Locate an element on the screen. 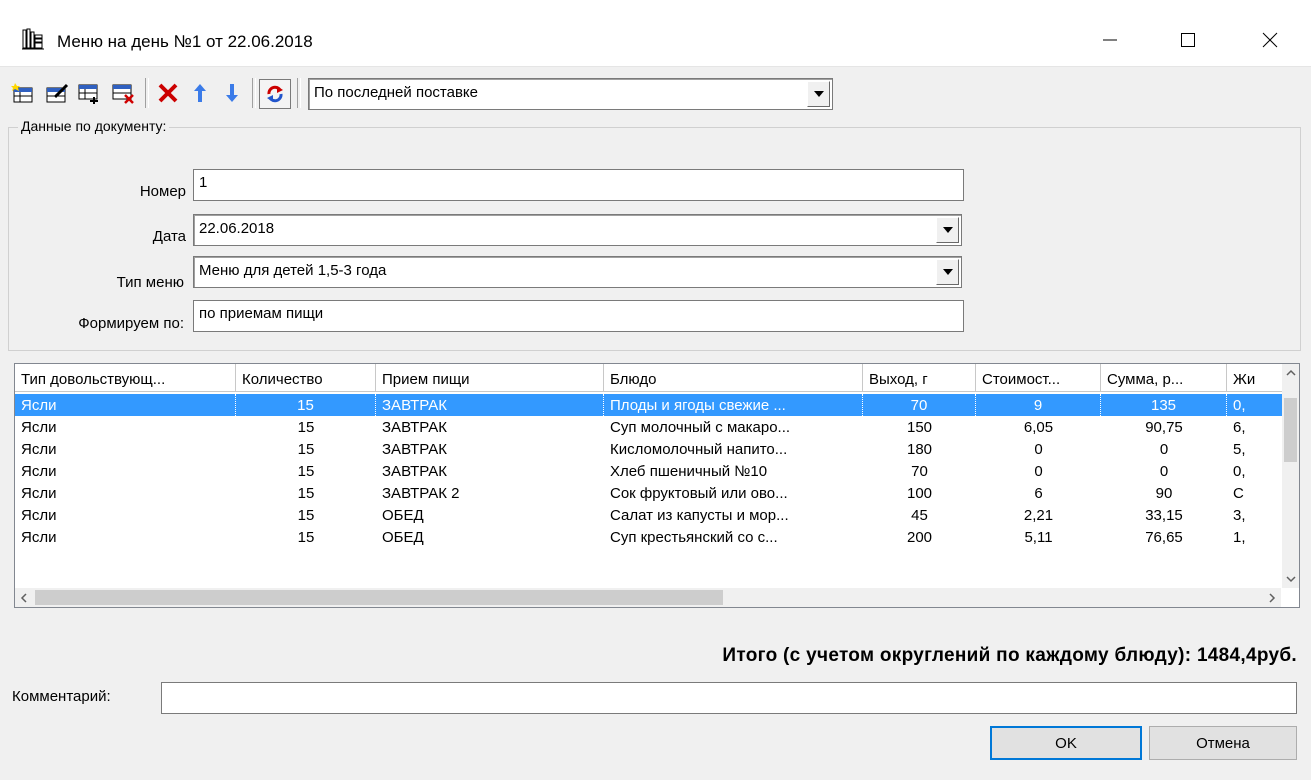 The width and height of the screenshot is (1311, 780). form-by-field: по приемам пищи is located at coordinates (578, 316).